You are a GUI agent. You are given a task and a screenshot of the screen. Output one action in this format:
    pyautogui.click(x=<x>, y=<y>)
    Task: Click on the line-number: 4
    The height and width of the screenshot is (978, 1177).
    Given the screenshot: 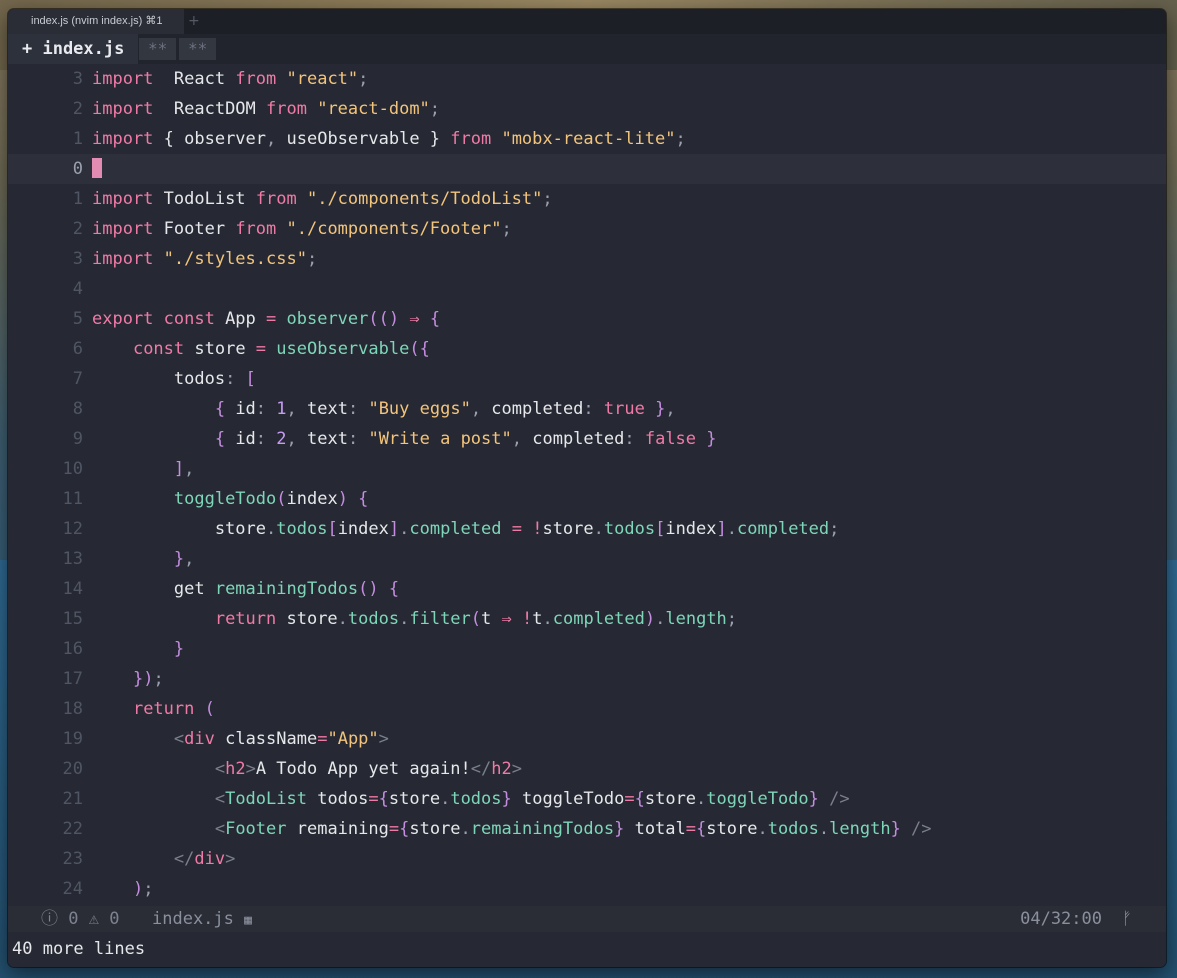 What is the action you would take?
    pyautogui.click(x=77, y=289)
    